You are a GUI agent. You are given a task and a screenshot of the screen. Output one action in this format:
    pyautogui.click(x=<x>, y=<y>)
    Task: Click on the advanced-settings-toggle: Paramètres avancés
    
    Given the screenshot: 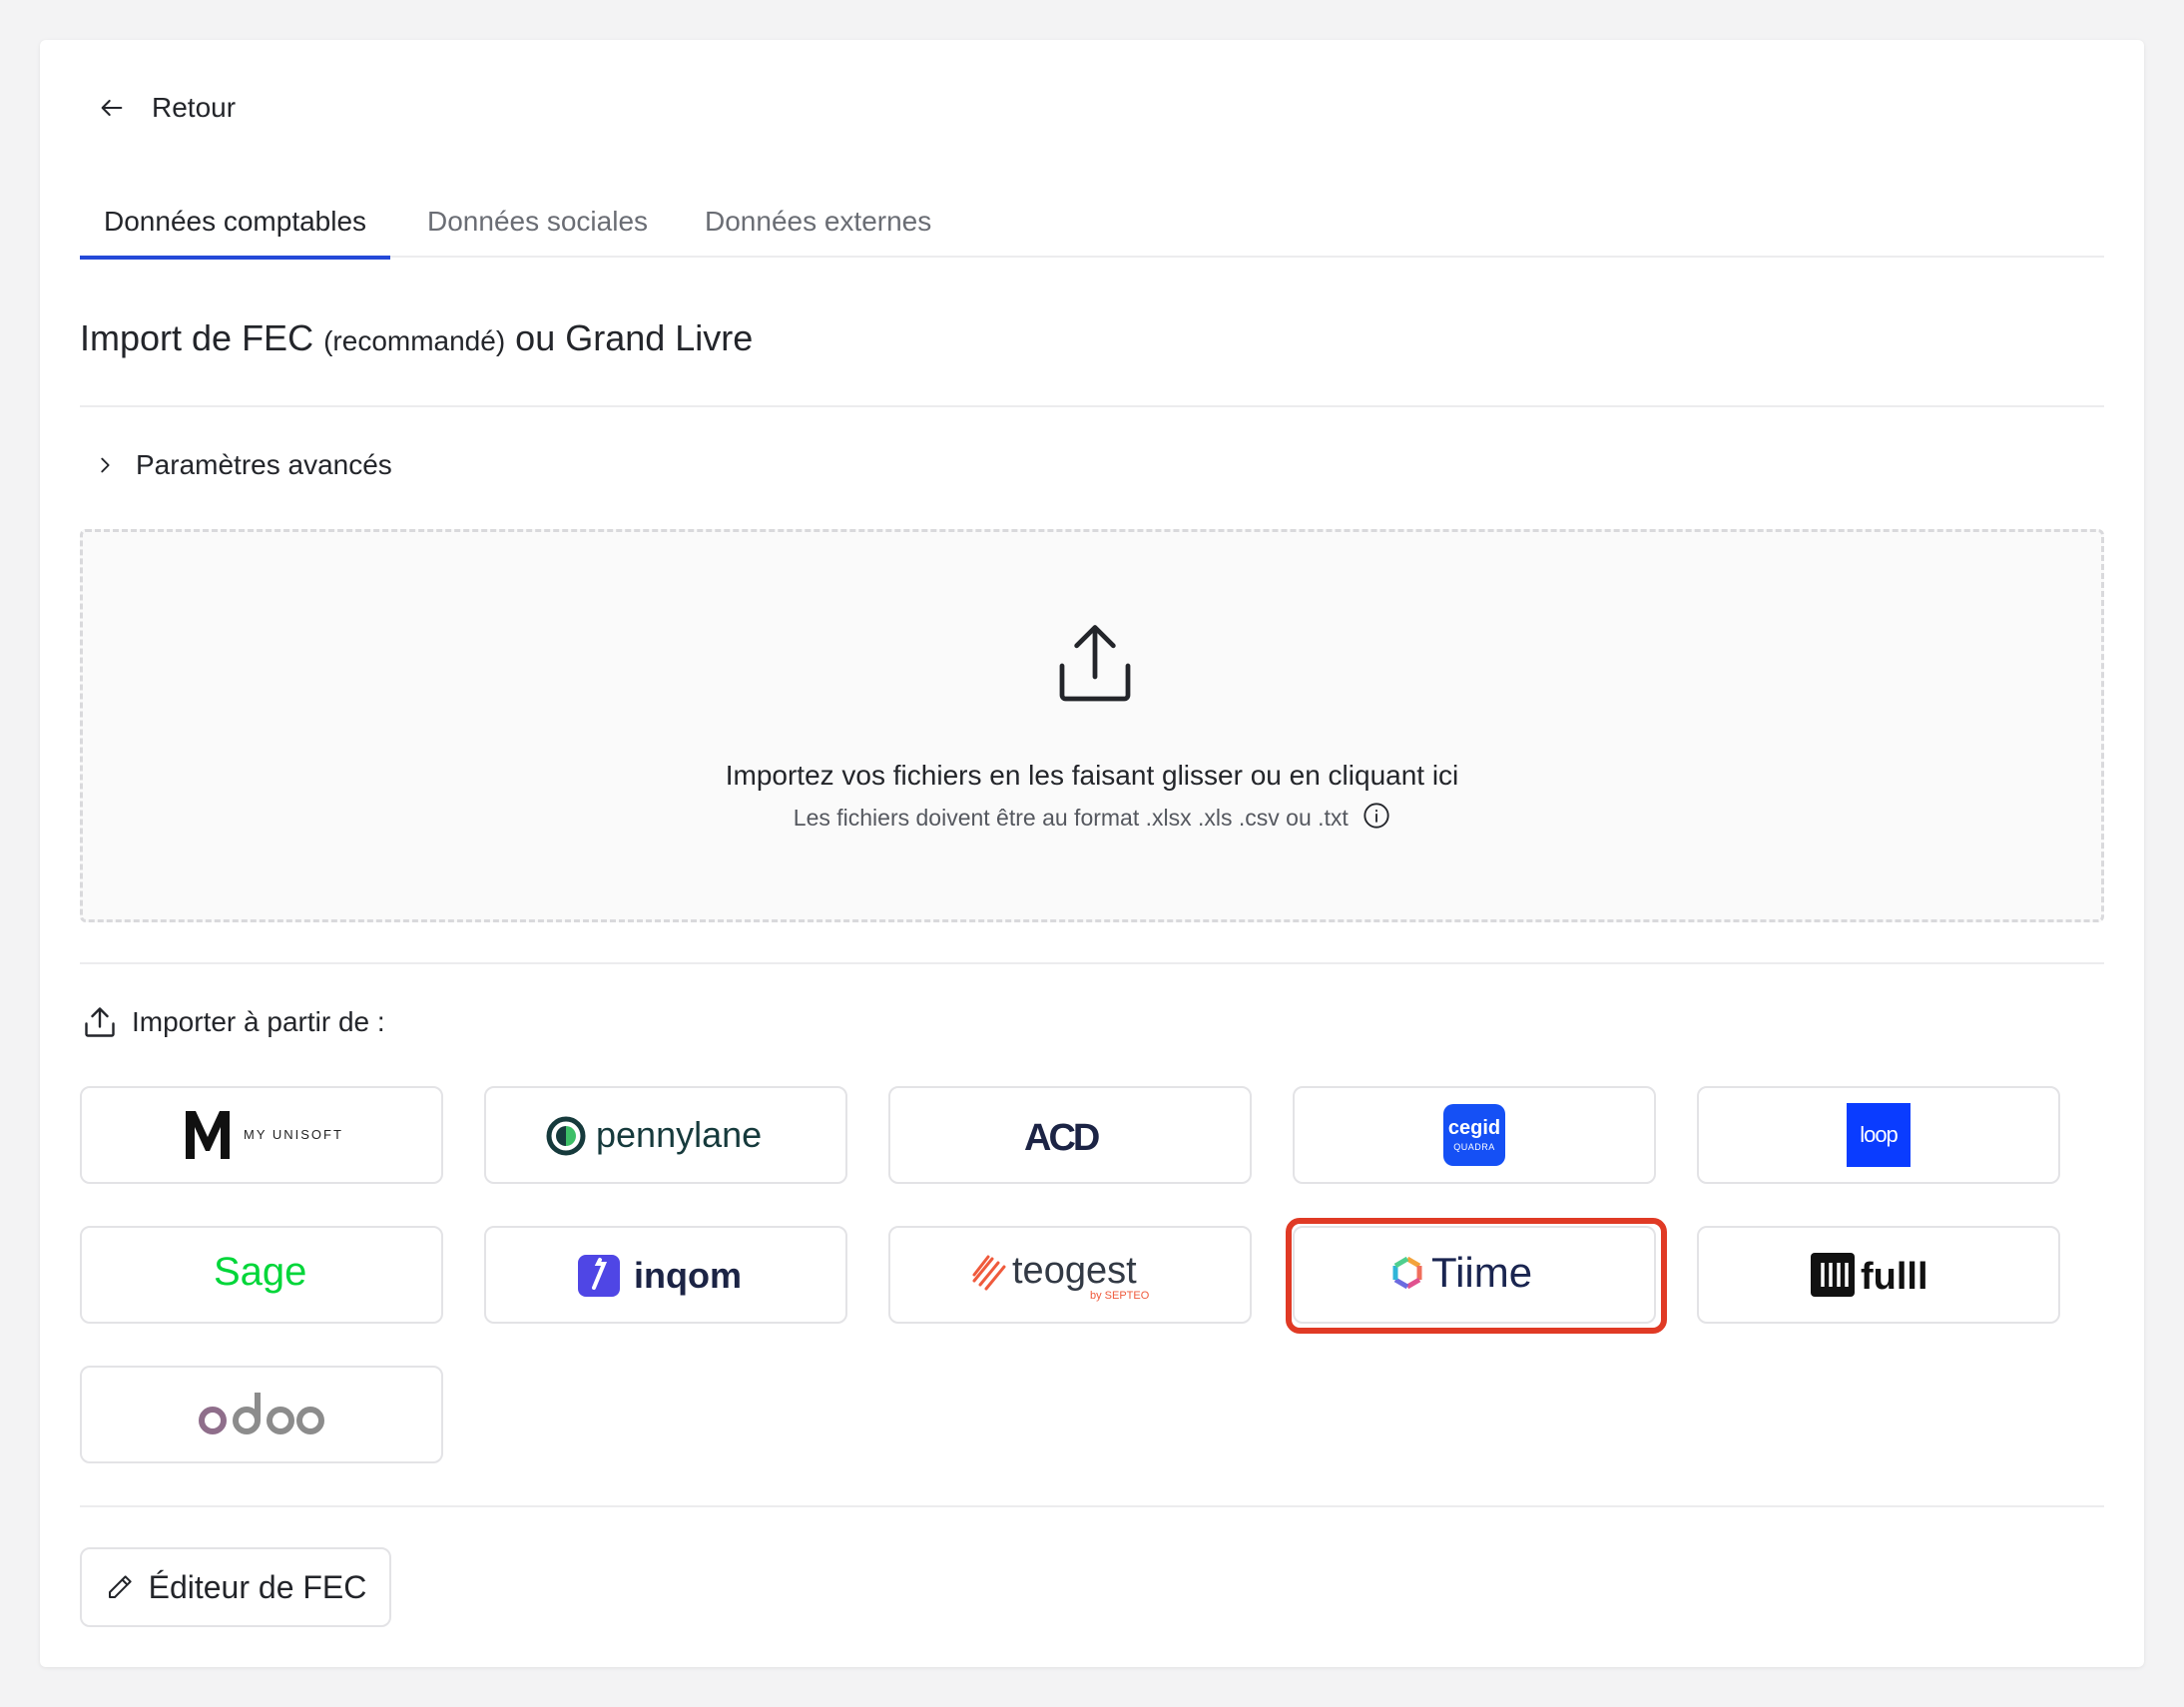 What is the action you would take?
    pyautogui.click(x=243, y=465)
    